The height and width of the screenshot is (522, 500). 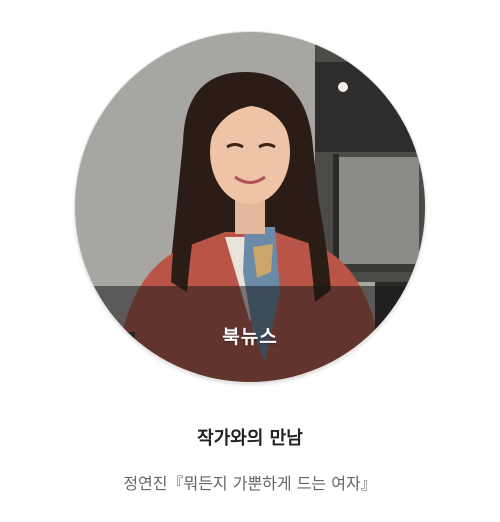 I want to click on ceiling-light, so click(x=343, y=87).